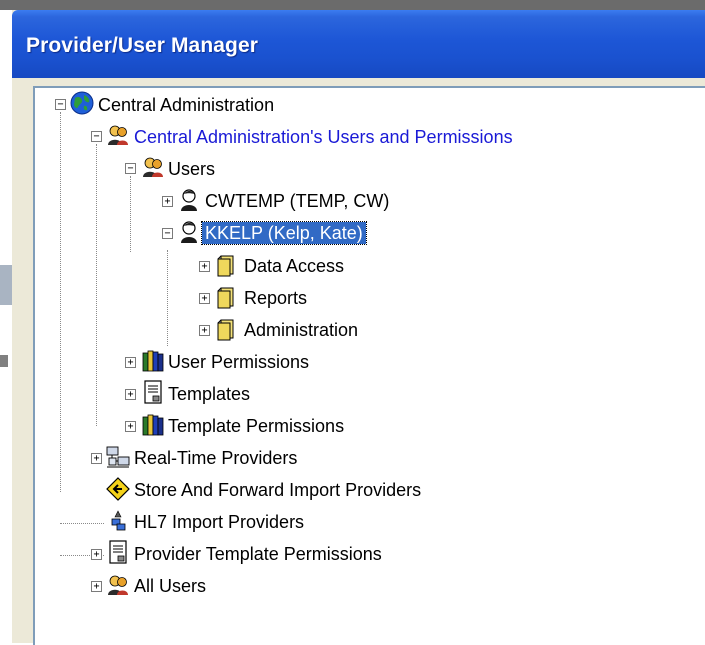  Describe the element at coordinates (352, 5) in the screenshot. I see `desktop-edge-top` at that location.